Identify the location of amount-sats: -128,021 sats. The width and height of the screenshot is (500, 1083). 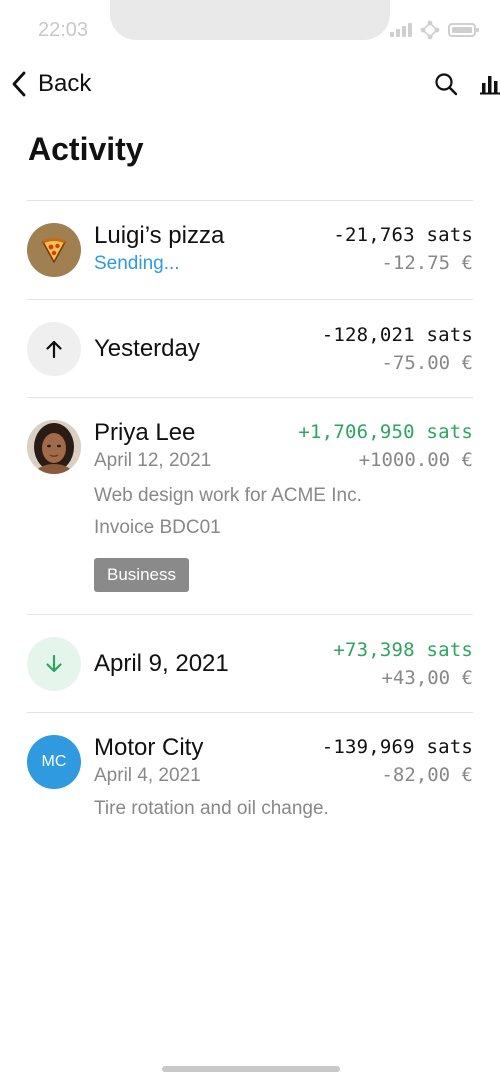
(397, 335).